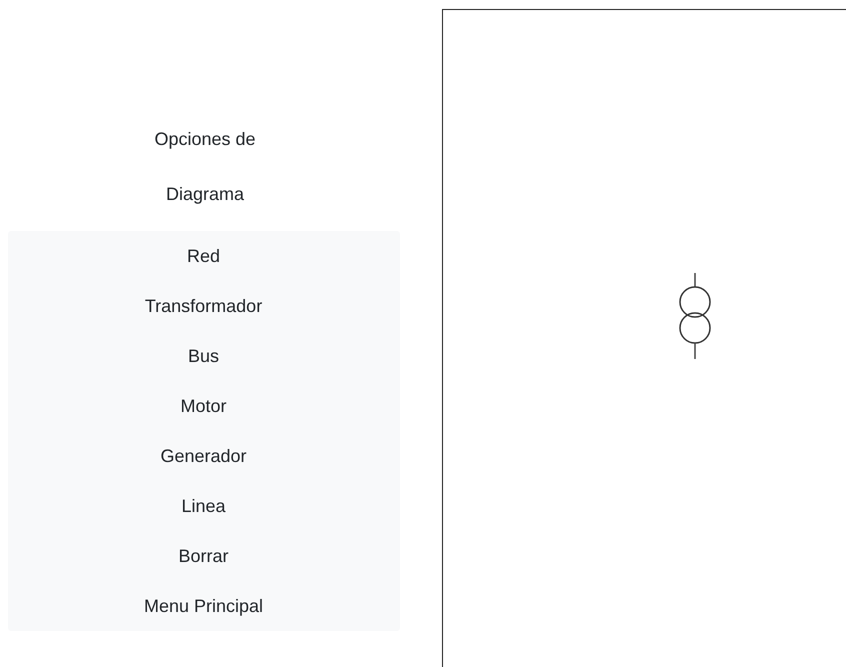 This screenshot has width=846, height=667. What do you see at coordinates (203, 456) in the screenshot?
I see `menu-item: Generador` at bounding box center [203, 456].